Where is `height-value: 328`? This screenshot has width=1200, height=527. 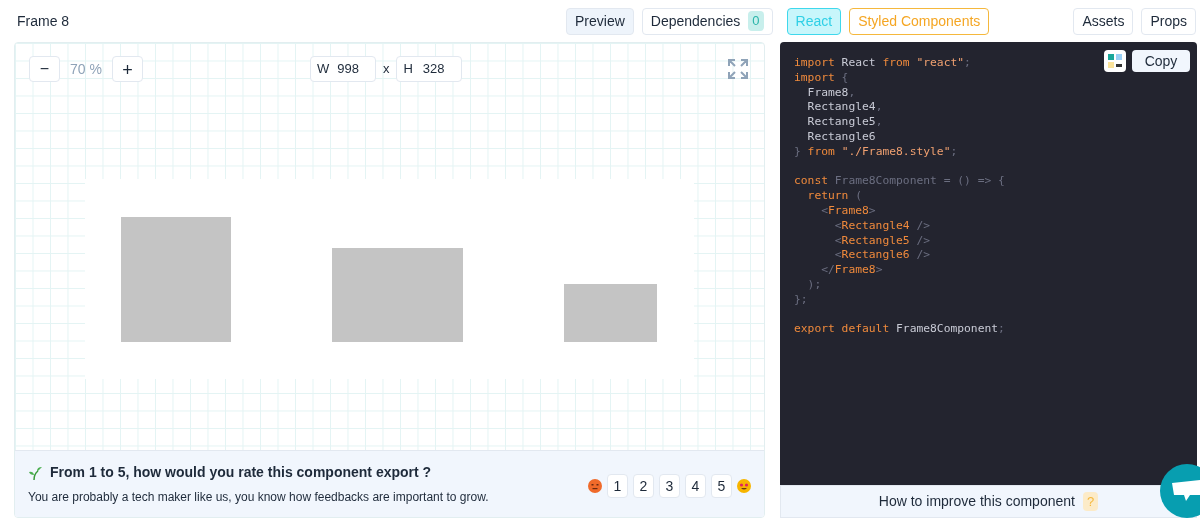 height-value: 328 is located at coordinates (433, 69).